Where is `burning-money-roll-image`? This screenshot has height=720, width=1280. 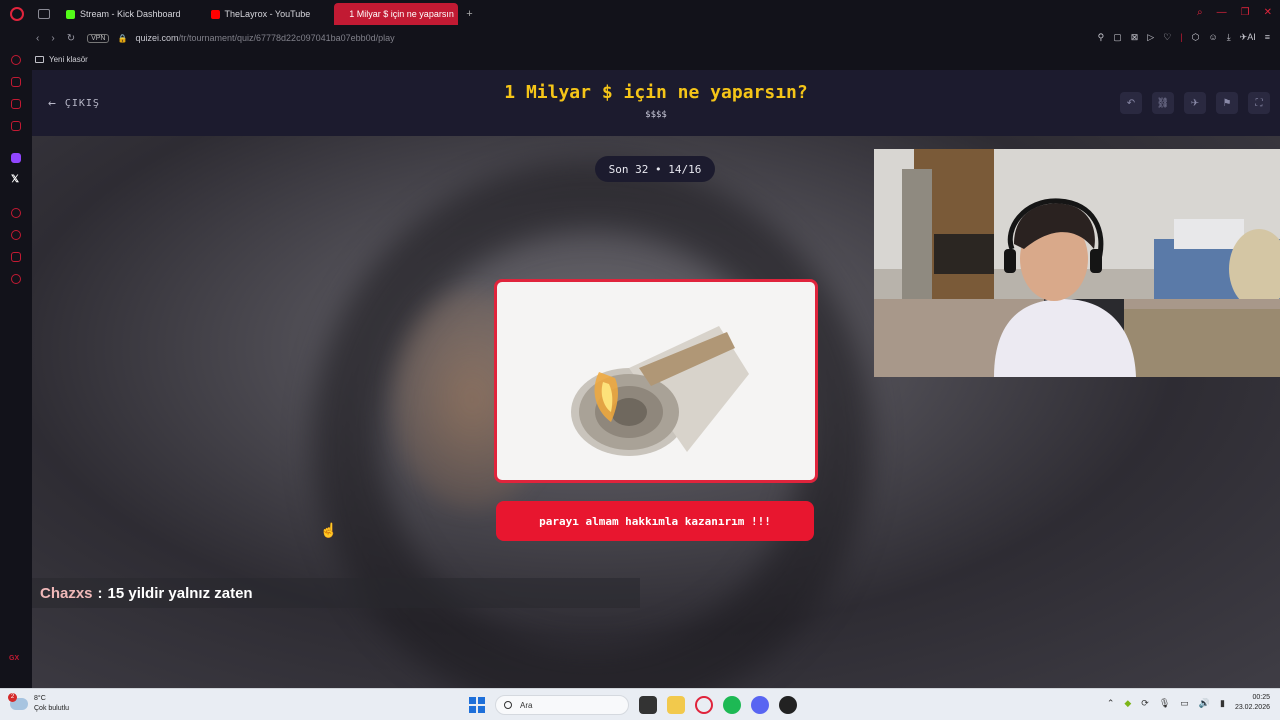
burning-money-roll-image is located at coordinates (660, 391).